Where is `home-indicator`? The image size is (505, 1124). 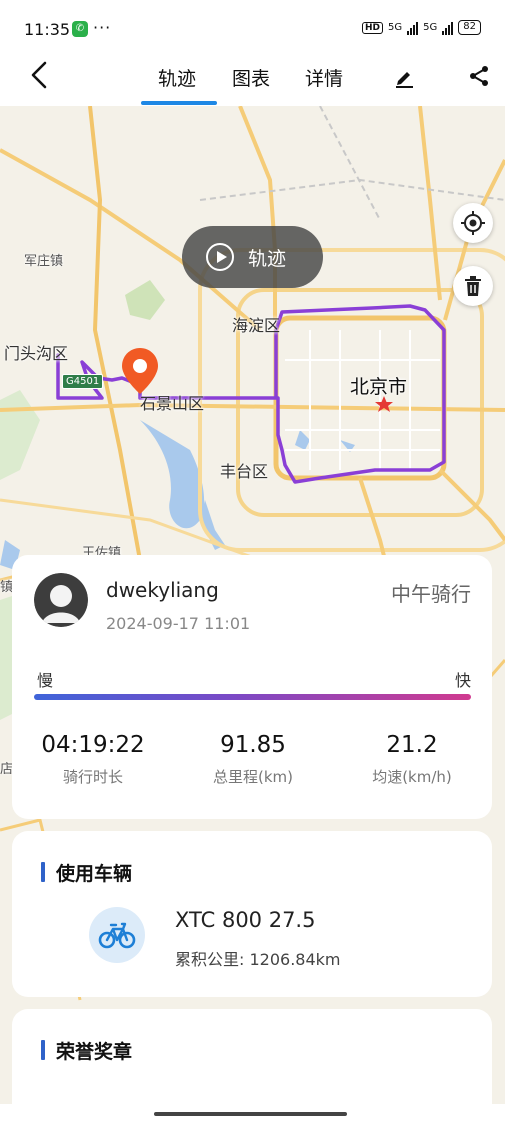 home-indicator is located at coordinates (250, 1114).